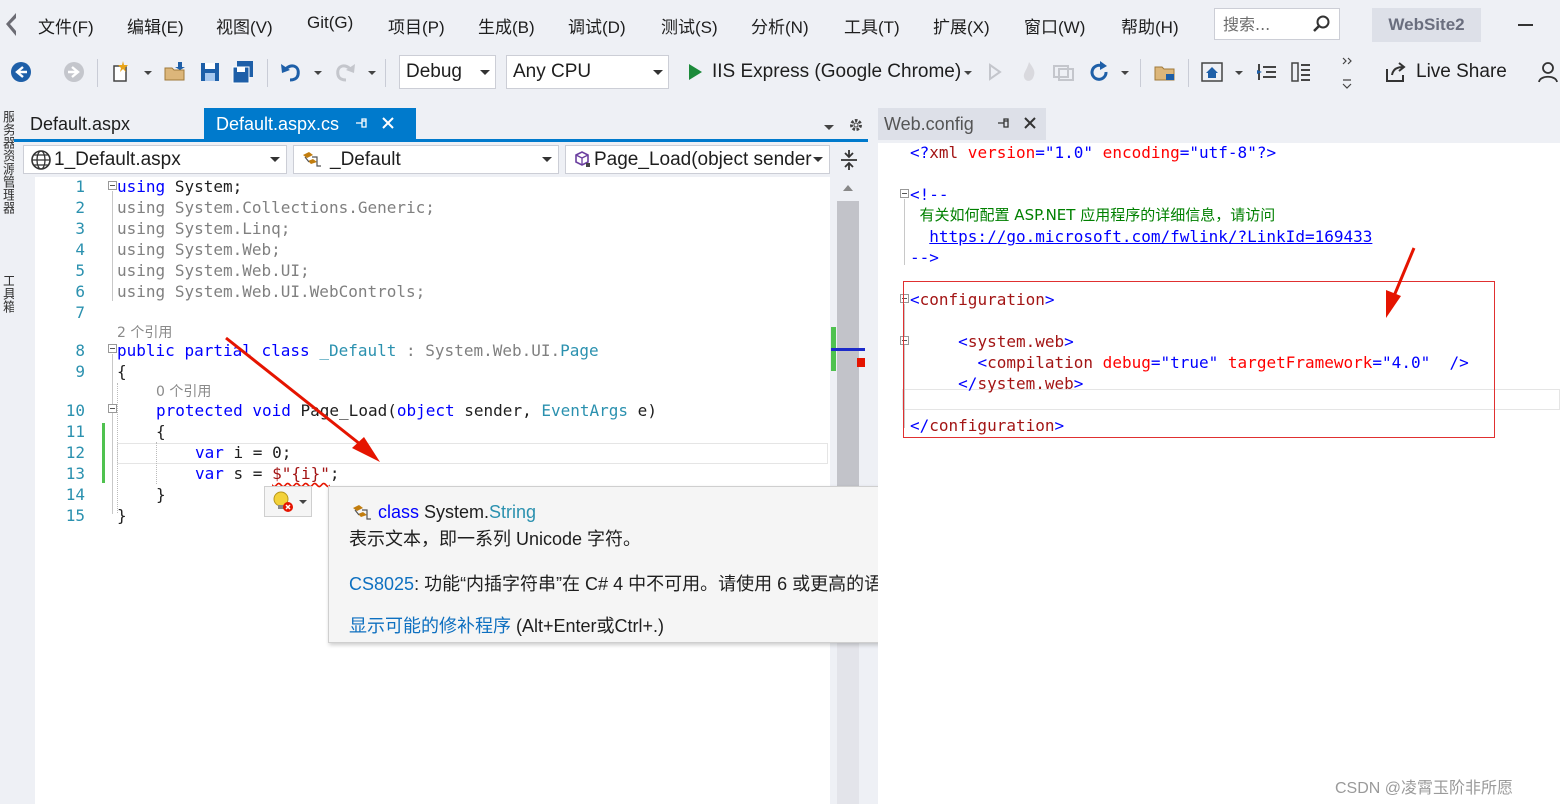  What do you see at coordinates (1424, 788) in the screenshot?
I see `watermark: CSDN @凌霄玉阶非所愿` at bounding box center [1424, 788].